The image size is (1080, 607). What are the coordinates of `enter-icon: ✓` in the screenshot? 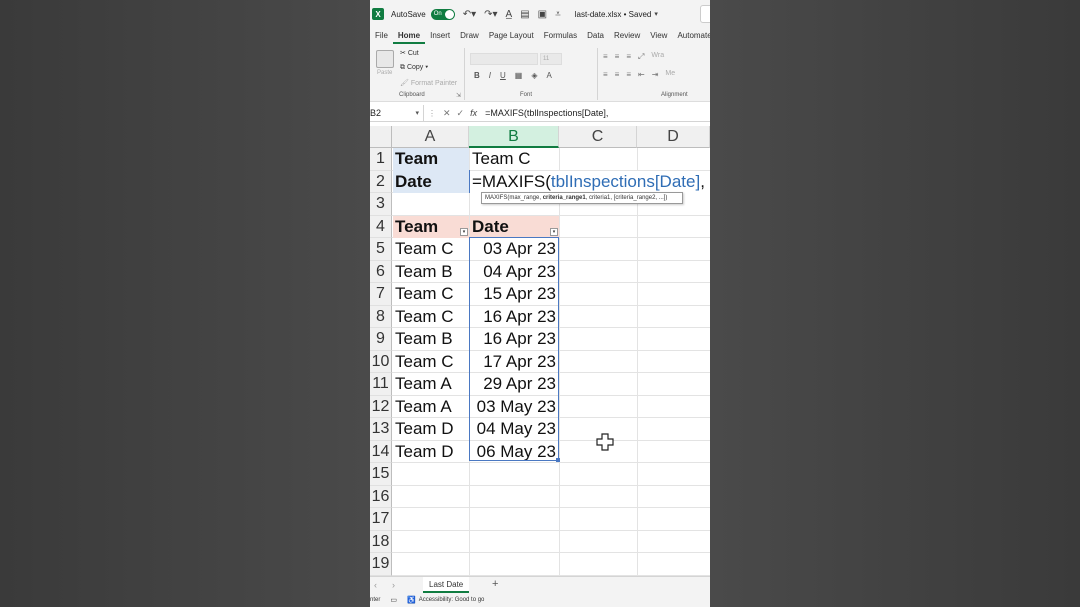 It's located at (461, 113).